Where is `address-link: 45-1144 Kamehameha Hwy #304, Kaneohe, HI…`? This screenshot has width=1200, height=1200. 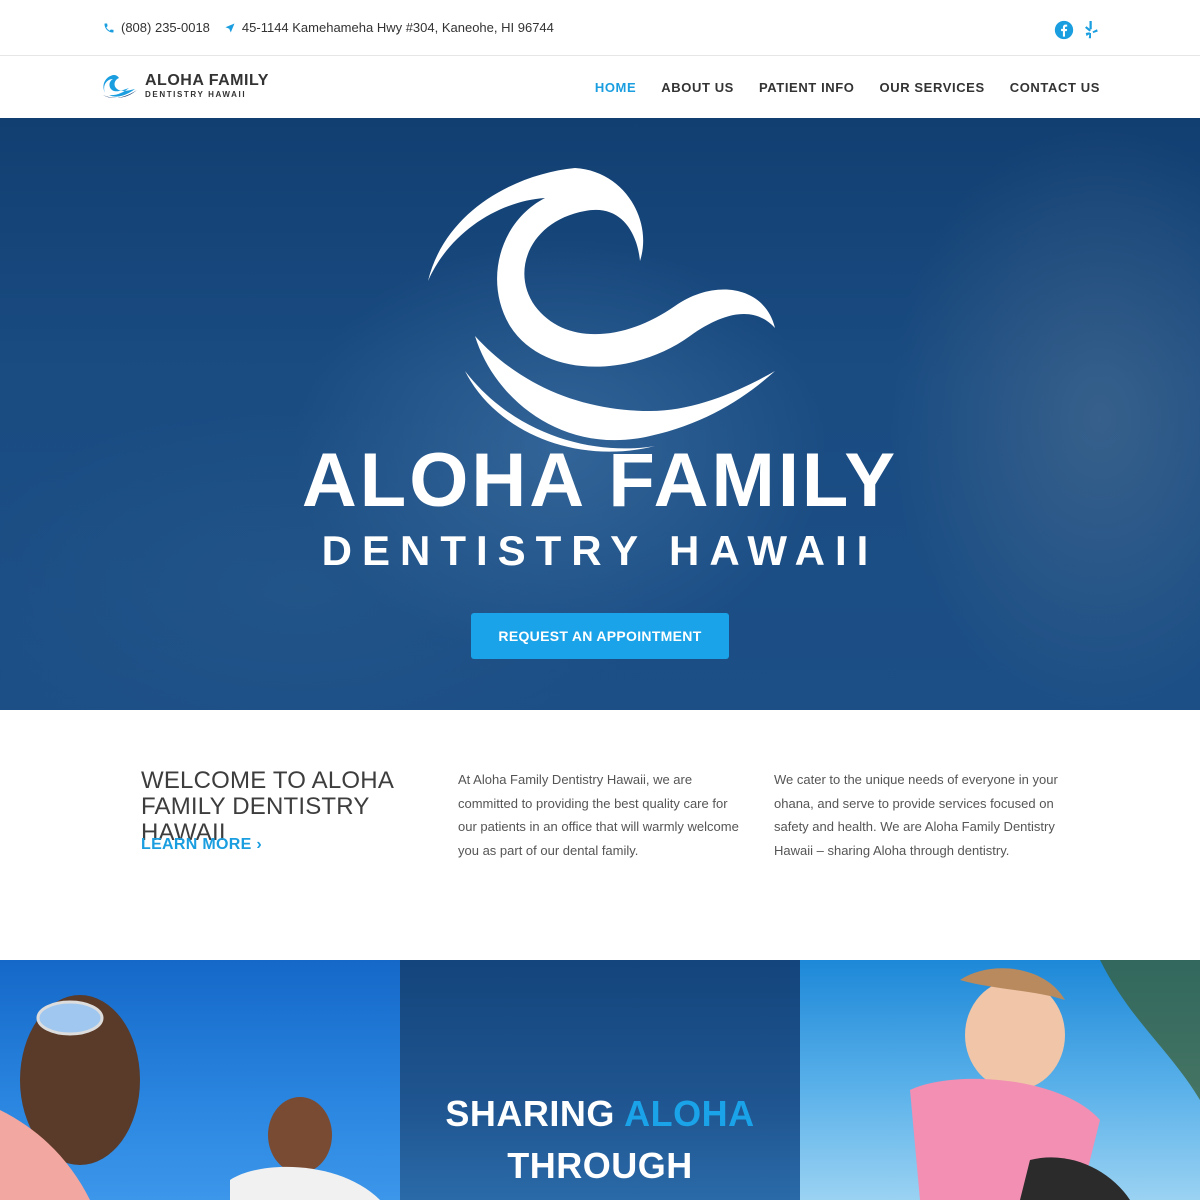 address-link: 45-1144 Kamehameha Hwy #304, Kaneohe, HI… is located at coordinates (389, 27).